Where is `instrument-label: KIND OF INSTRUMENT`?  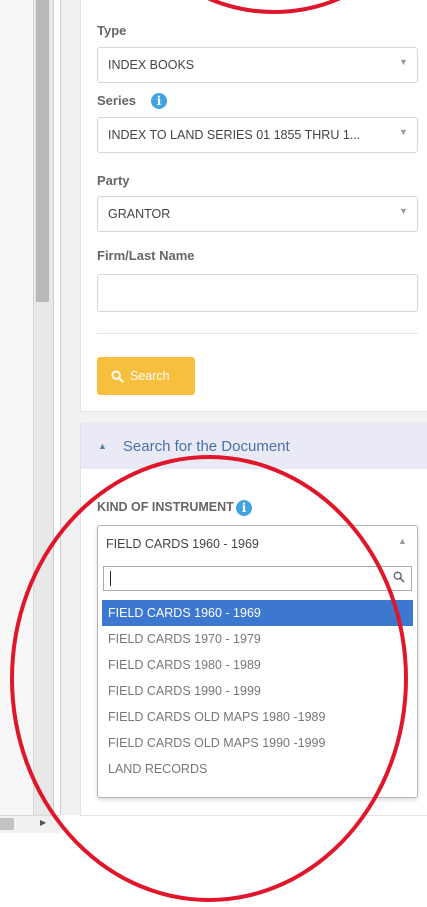
instrument-label: KIND OF INSTRUMENT is located at coordinates (165, 507).